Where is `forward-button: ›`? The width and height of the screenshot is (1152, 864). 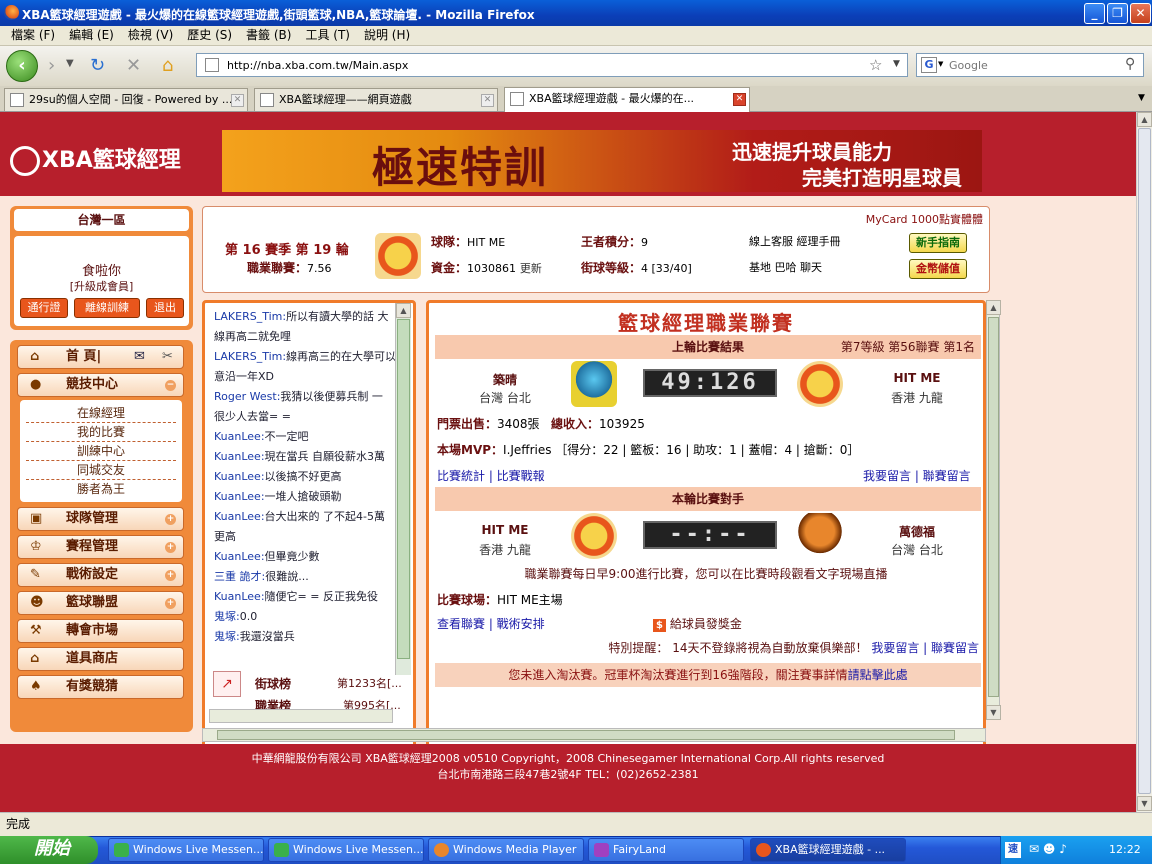
forward-button: › is located at coordinates (51, 65).